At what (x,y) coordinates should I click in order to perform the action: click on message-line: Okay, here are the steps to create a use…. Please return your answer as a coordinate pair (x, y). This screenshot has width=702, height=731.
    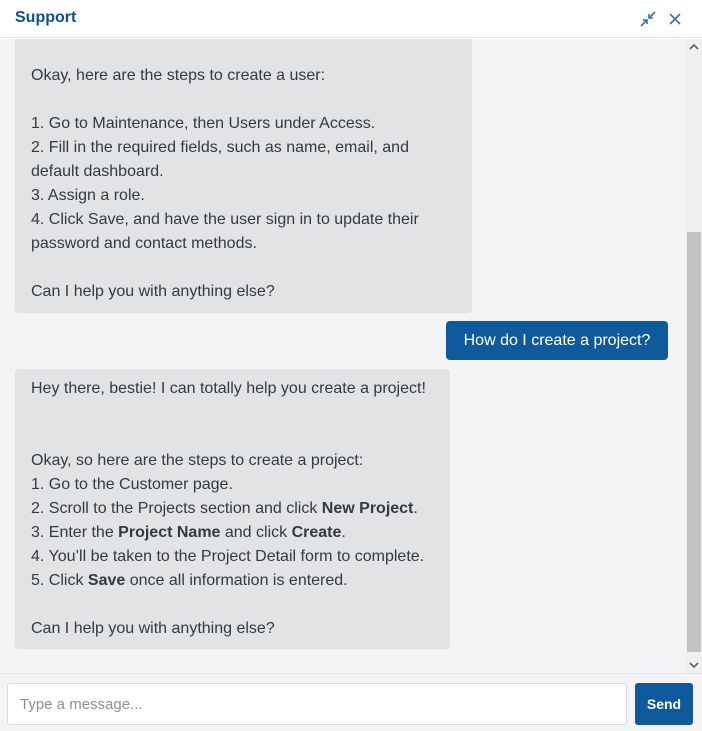
    Looking at the image, I should click on (178, 75).